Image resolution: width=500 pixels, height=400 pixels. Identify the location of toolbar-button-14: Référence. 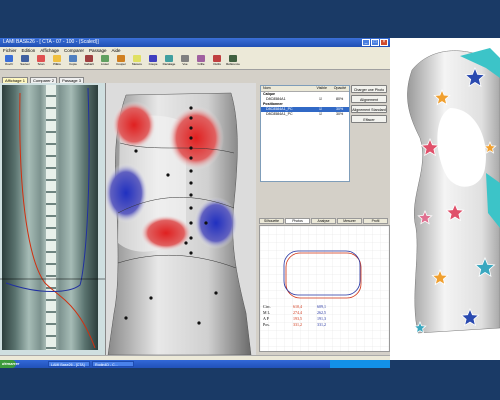
(233, 61).